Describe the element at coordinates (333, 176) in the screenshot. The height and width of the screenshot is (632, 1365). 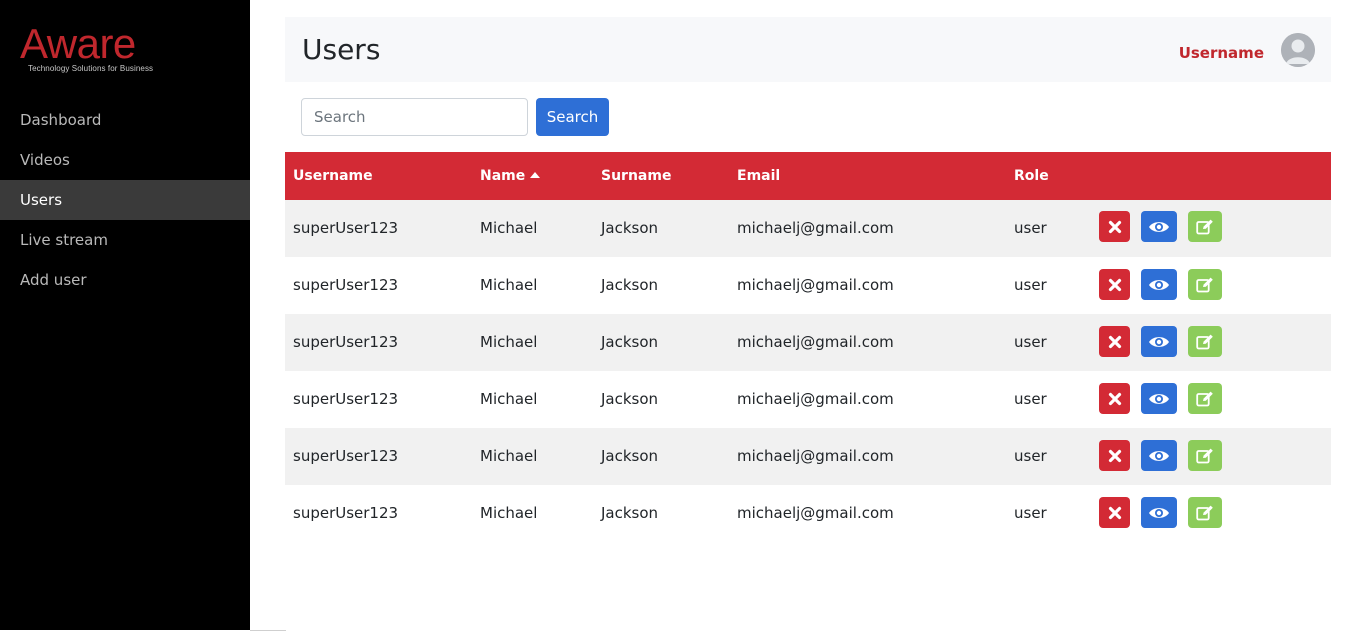
I see `column-header-username: Username` at that location.